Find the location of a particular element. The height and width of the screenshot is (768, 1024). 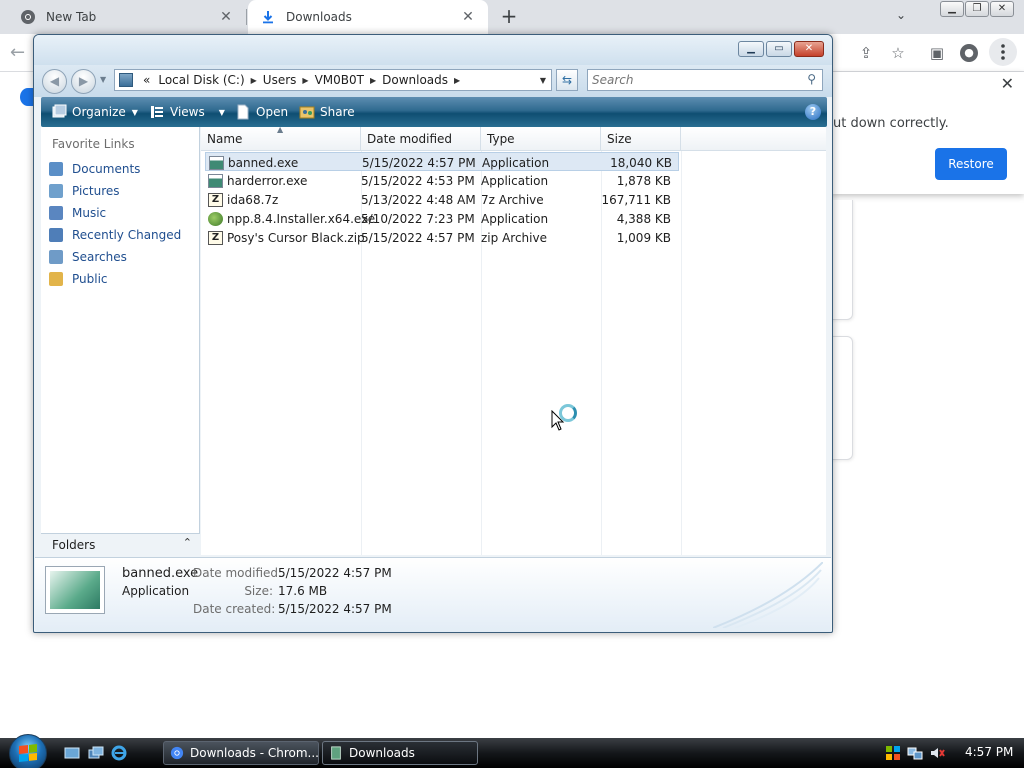

refresh-icon: ⇆ is located at coordinates (567, 80).